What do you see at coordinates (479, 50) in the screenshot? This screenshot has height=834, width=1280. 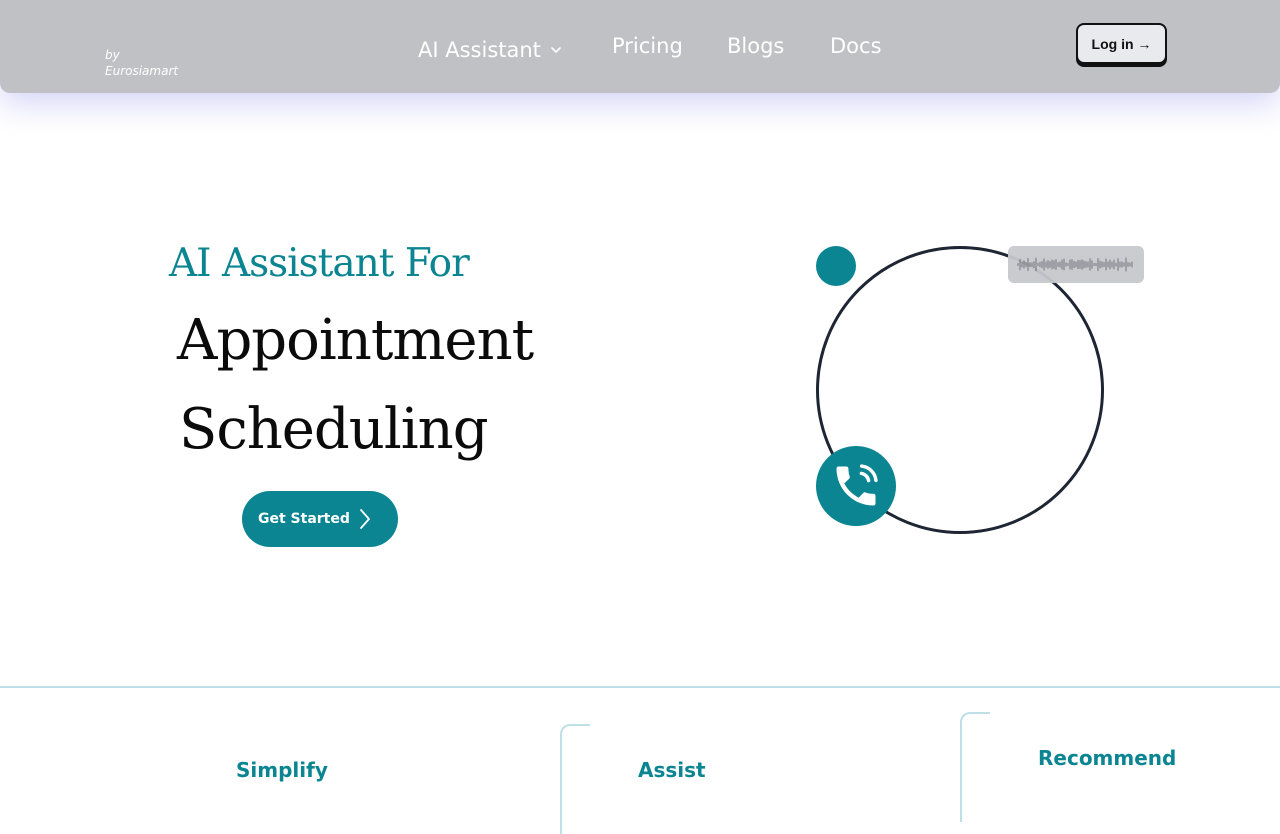 I see `nav-ai-assistant-label: AI Assistant` at bounding box center [479, 50].